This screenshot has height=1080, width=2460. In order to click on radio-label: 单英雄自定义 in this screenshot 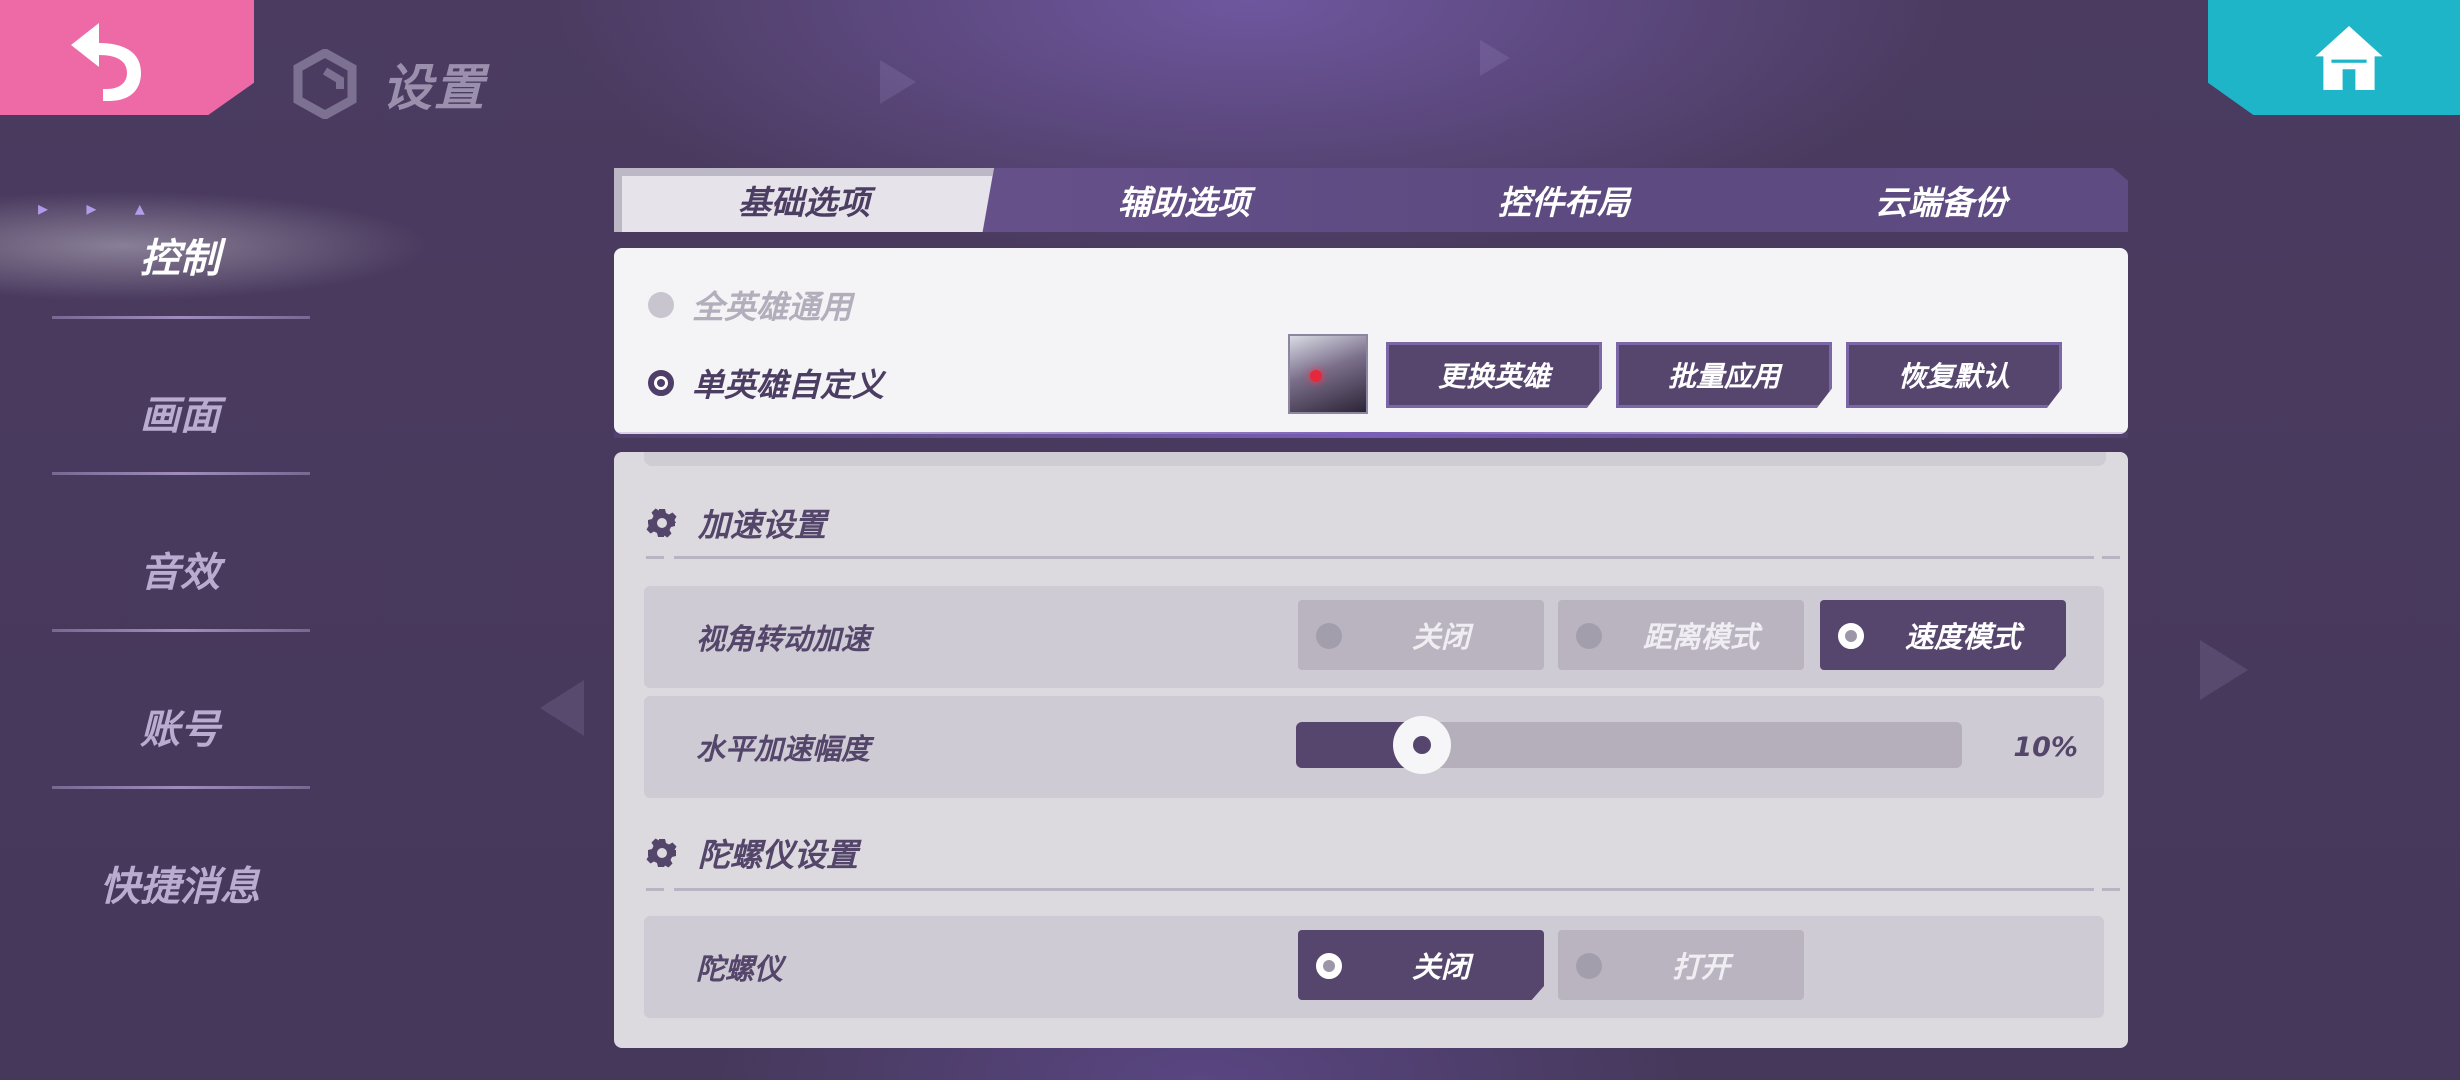, I will do `click(788, 385)`.